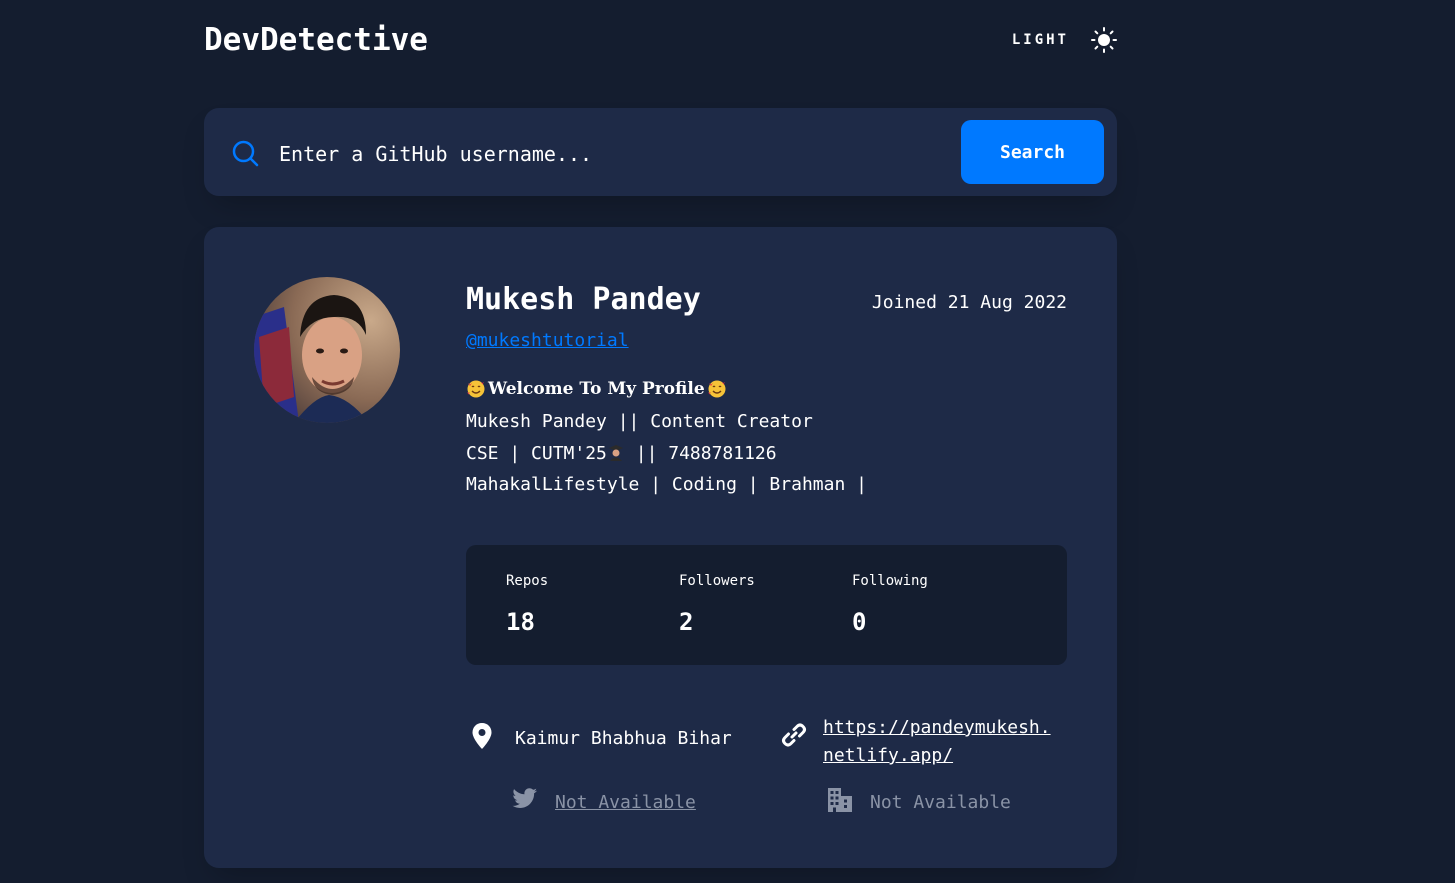 The image size is (1455, 883). Describe the element at coordinates (1104, 40) in the screenshot. I see `sun-icon` at that location.